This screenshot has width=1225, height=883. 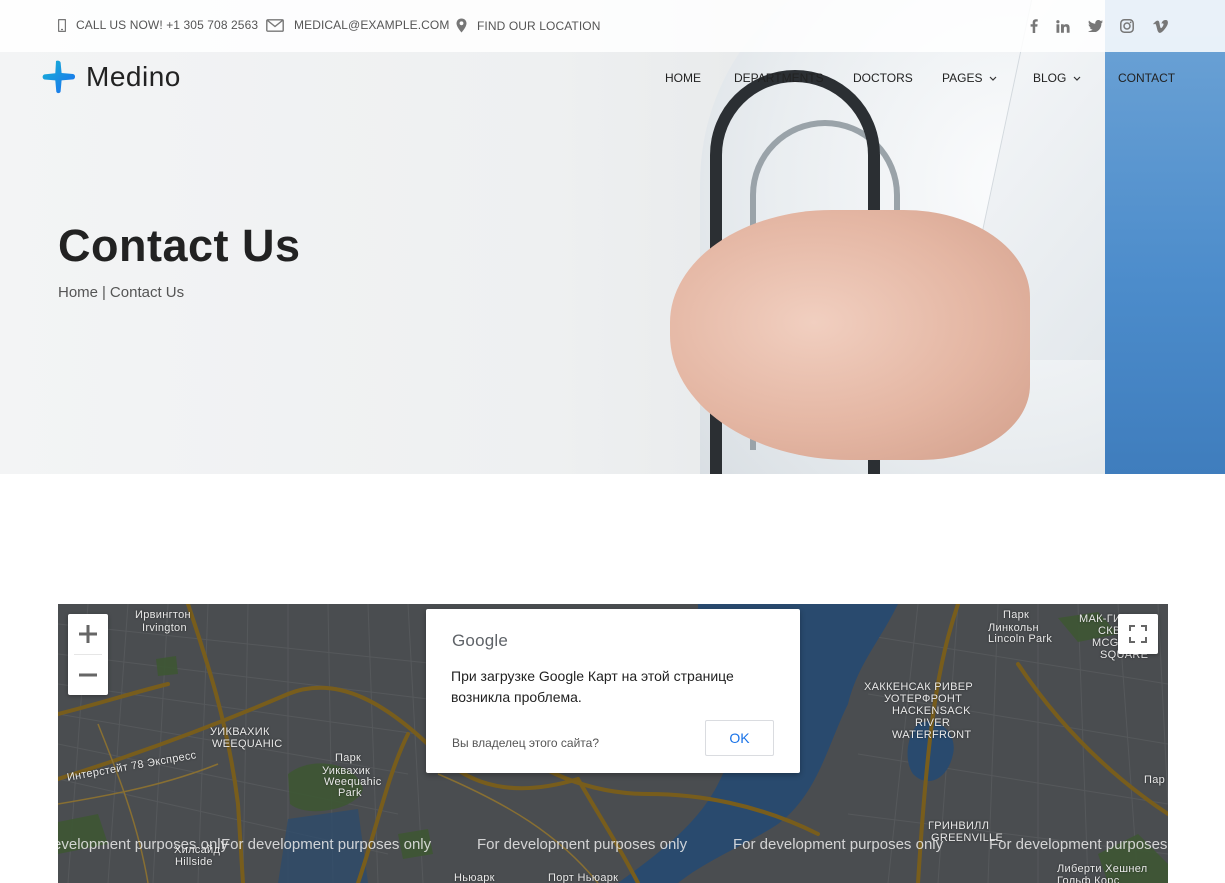 I want to click on map-label: Lincoln Park, so click(x=1020, y=639).